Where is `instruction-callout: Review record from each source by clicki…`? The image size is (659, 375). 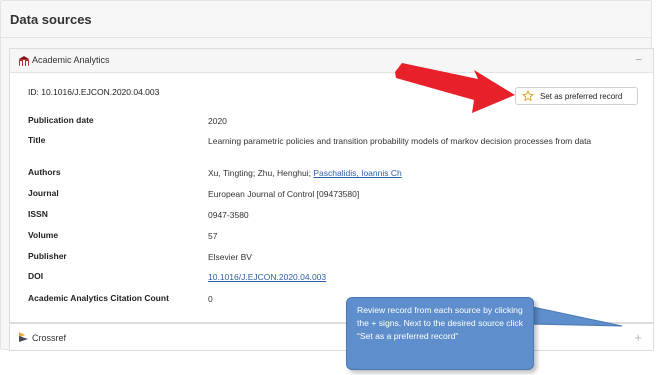 instruction-callout: Review record from each source by clicki… is located at coordinates (440, 333).